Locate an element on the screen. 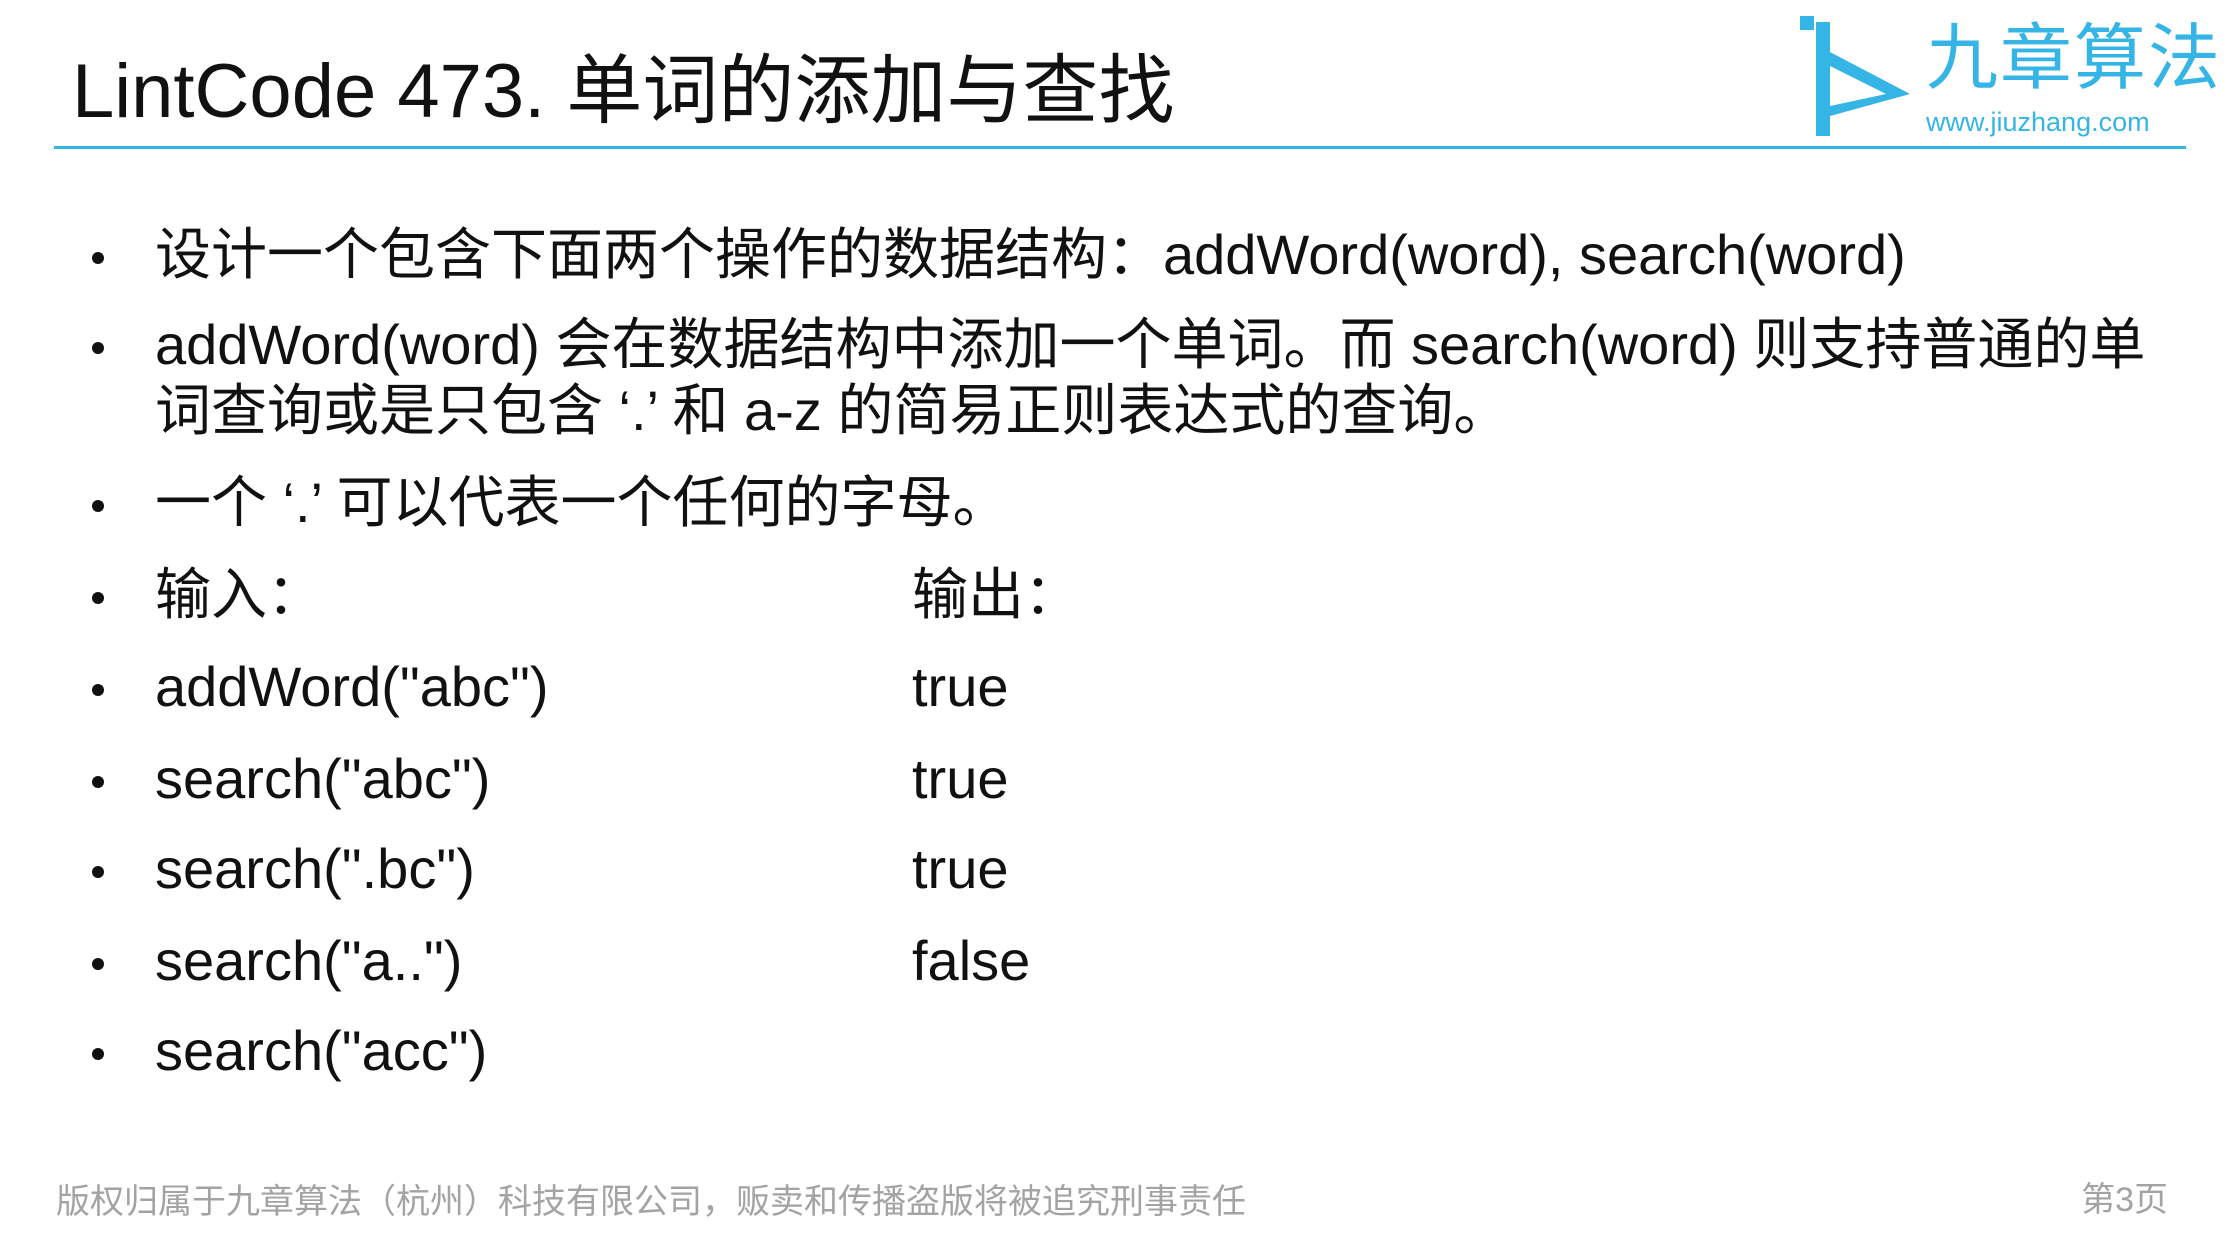 The image size is (2236, 1256). input-code: search("a..") is located at coordinates (309, 960).